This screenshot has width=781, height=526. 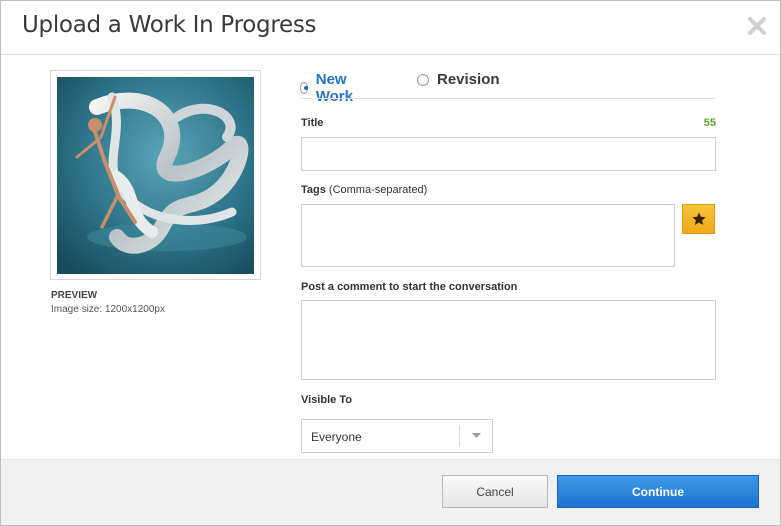 What do you see at coordinates (312, 123) in the screenshot?
I see `title-label: Title` at bounding box center [312, 123].